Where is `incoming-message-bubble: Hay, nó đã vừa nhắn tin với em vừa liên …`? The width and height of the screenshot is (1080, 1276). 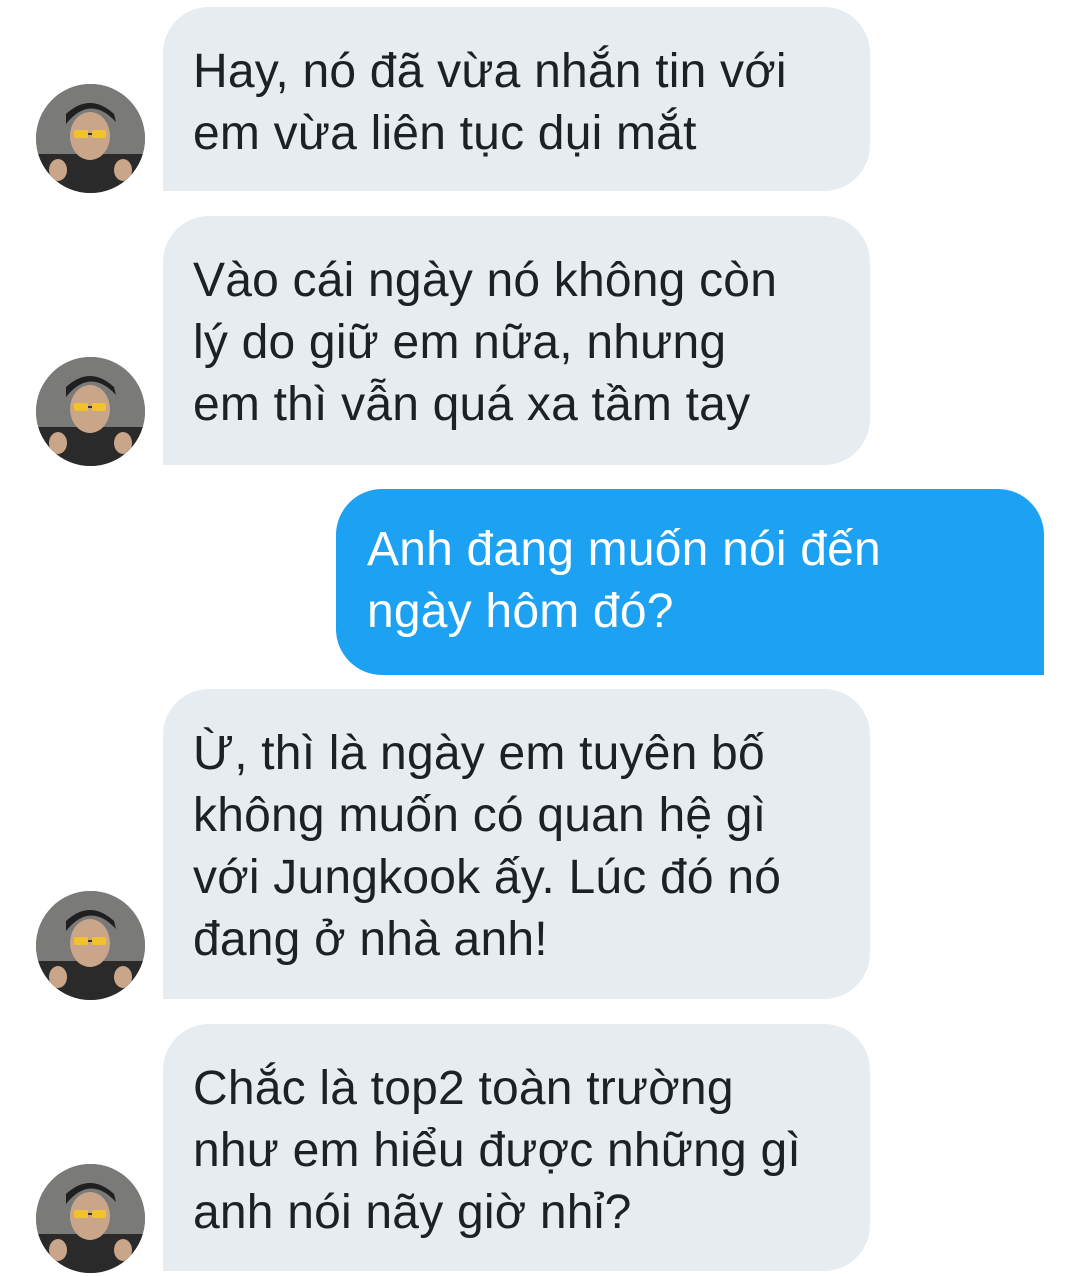
incoming-message-bubble: Hay, nó đã vừa nhắn tin với em vừa liên … is located at coordinates (516, 99).